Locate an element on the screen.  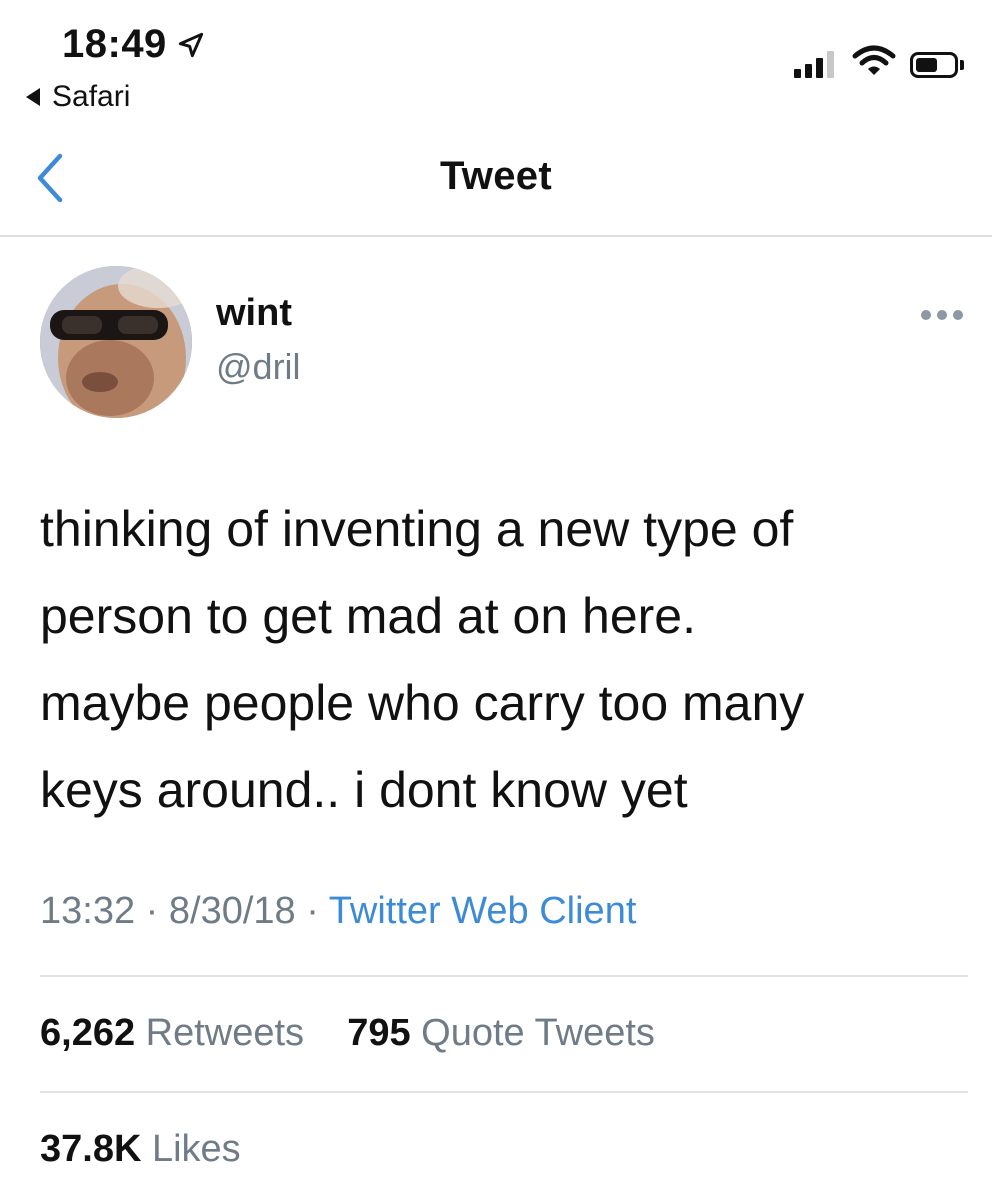
retweets-stat: 6,262 Retweets is located at coordinates (177, 1033).